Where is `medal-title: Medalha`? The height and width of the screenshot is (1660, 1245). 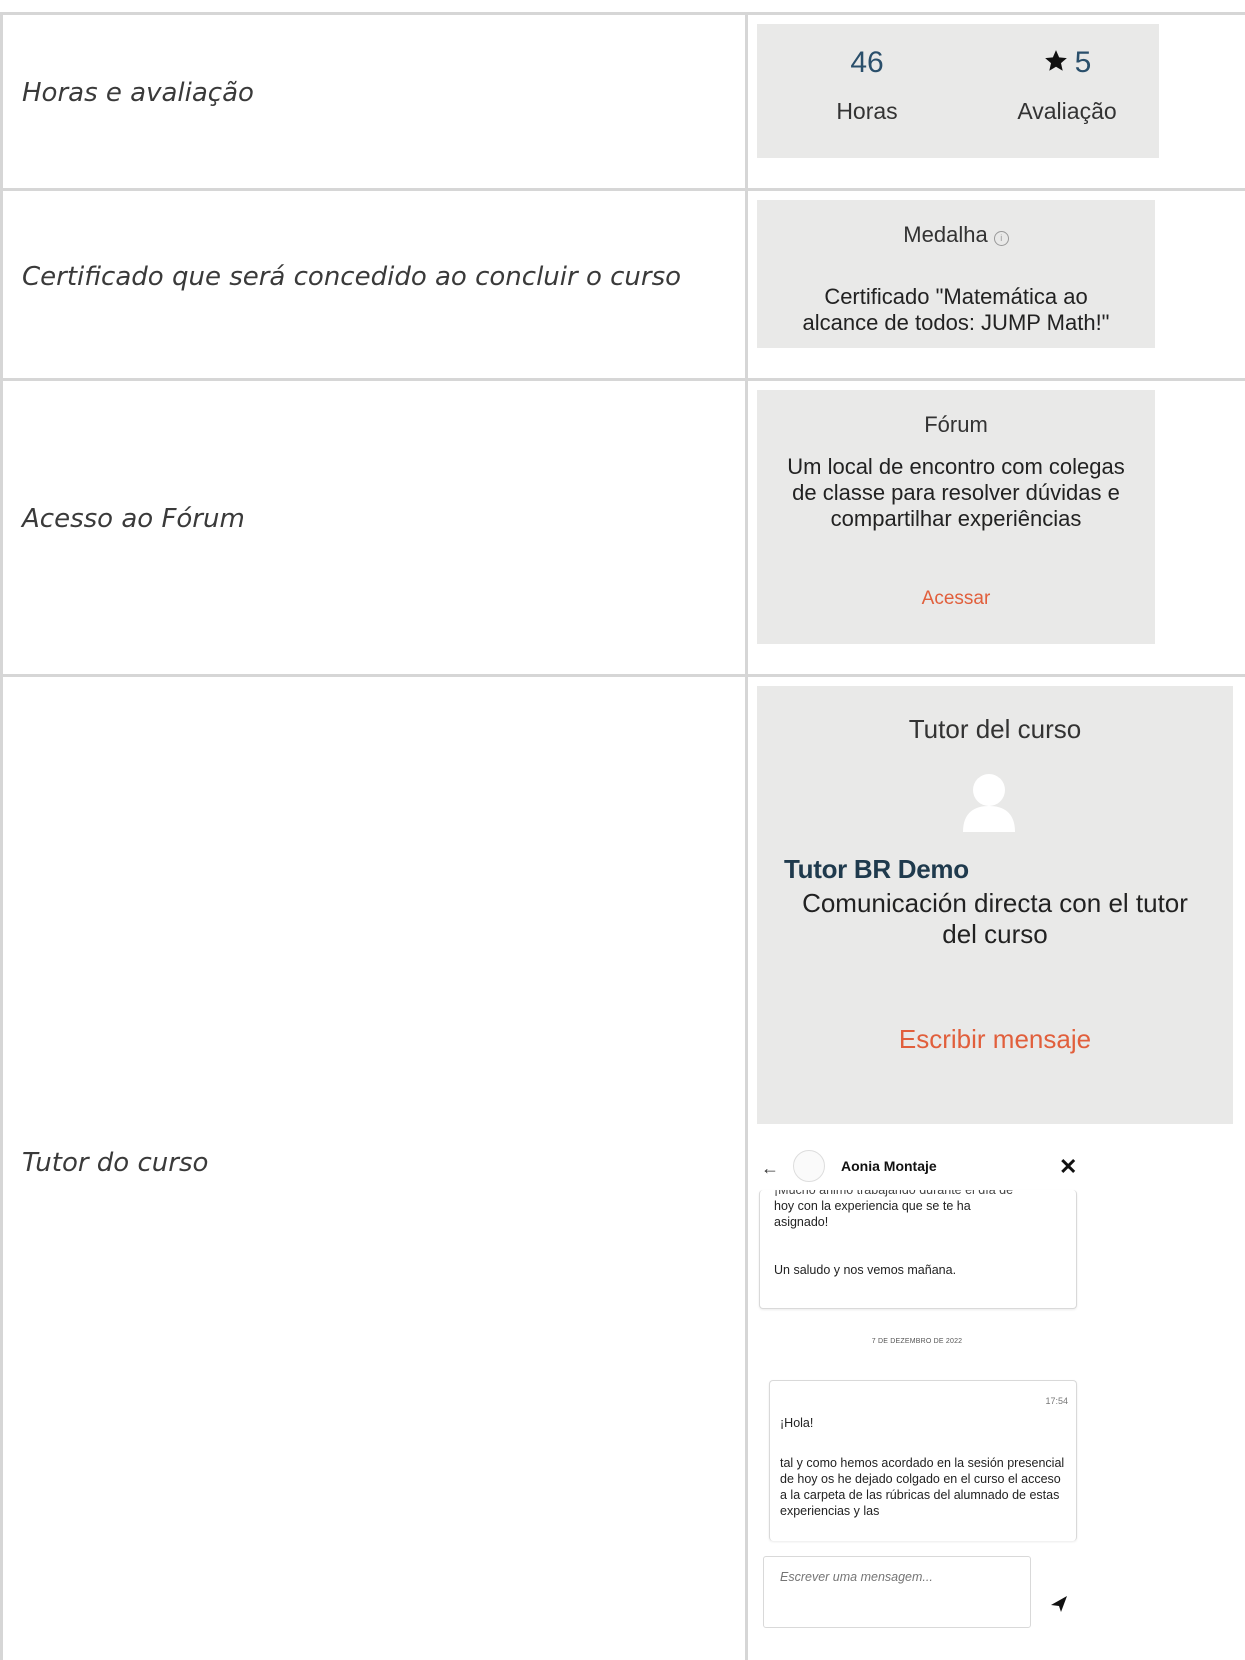
medal-title: Medalha is located at coordinates (945, 234).